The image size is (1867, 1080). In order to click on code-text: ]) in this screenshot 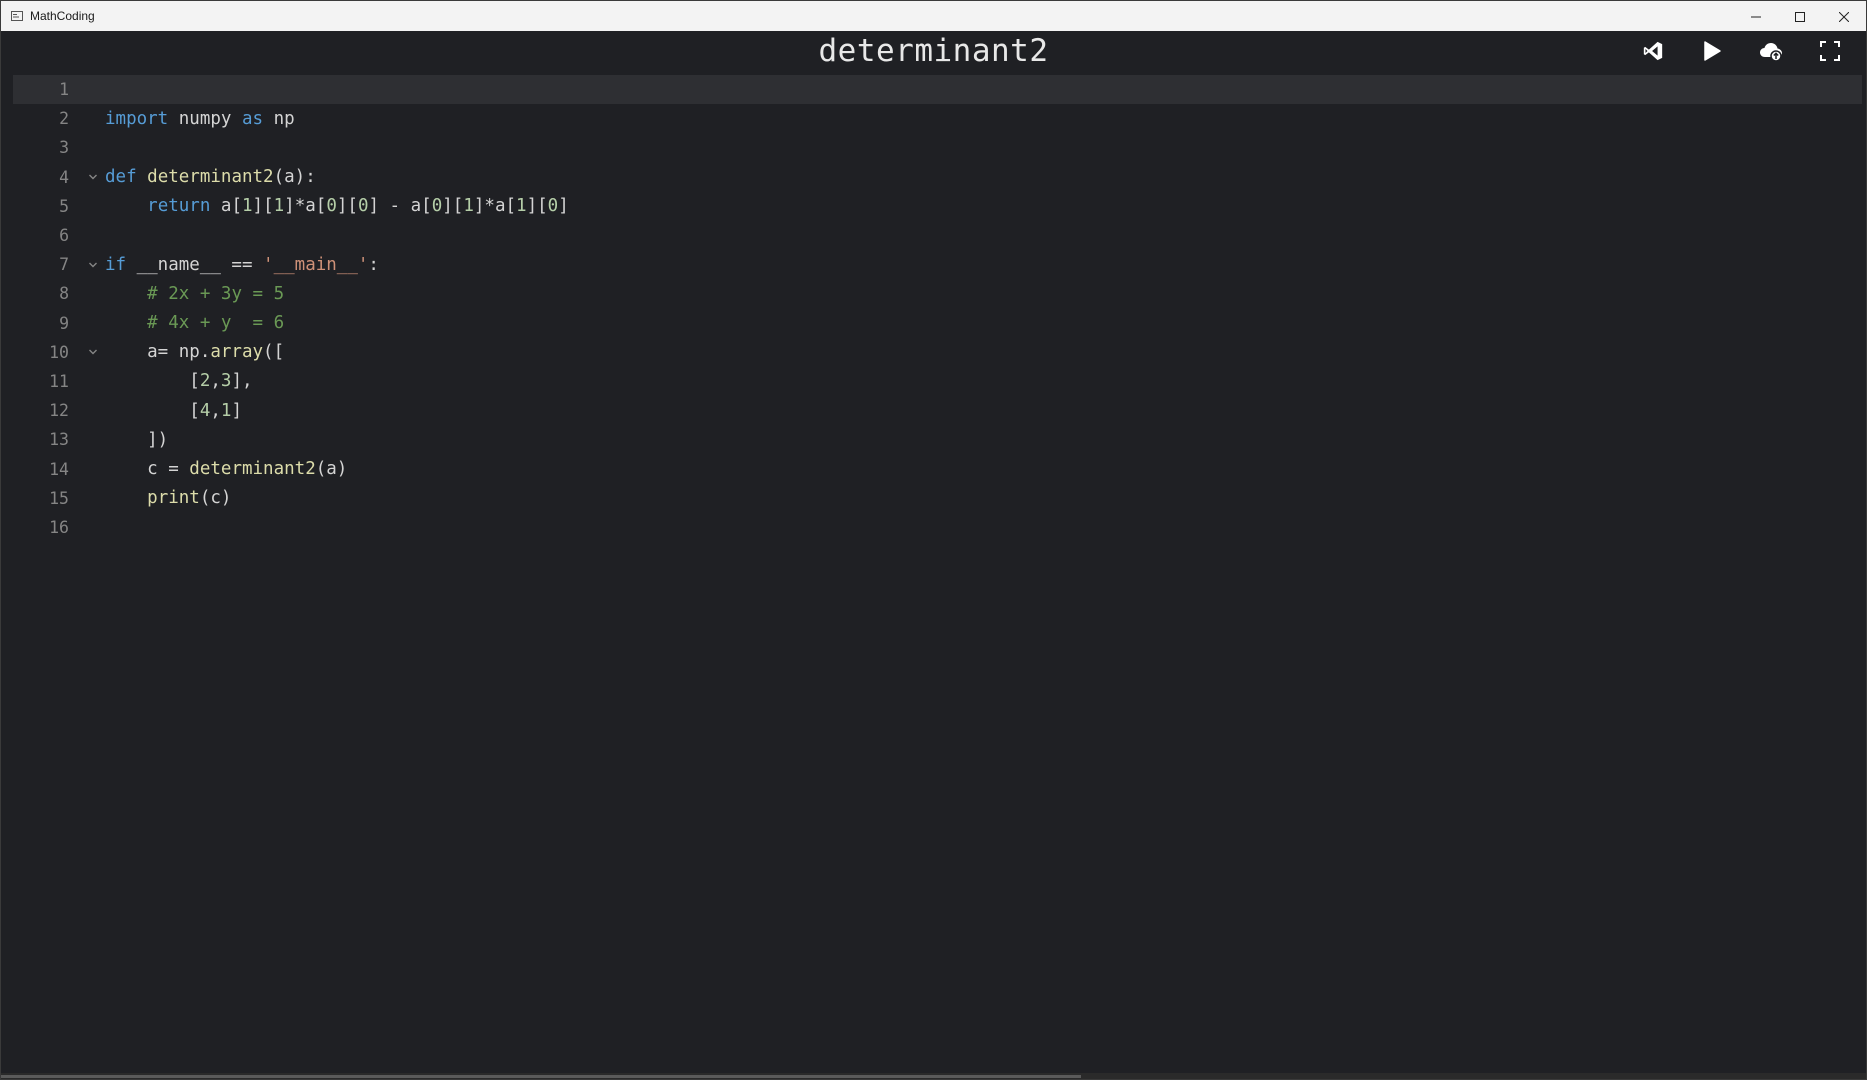, I will do `click(136, 440)`.